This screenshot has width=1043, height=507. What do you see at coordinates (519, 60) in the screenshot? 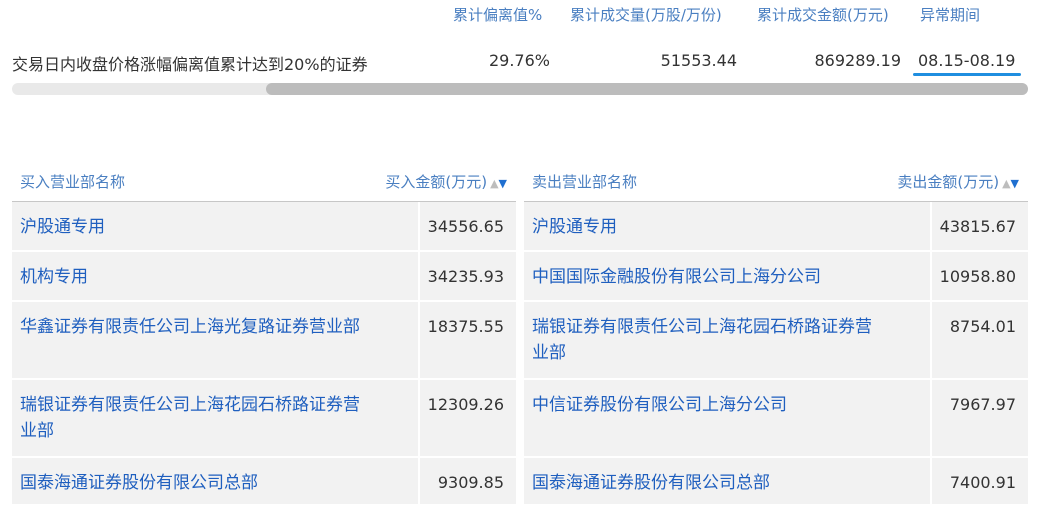
I see `summary-deviation: 29.76%` at bounding box center [519, 60].